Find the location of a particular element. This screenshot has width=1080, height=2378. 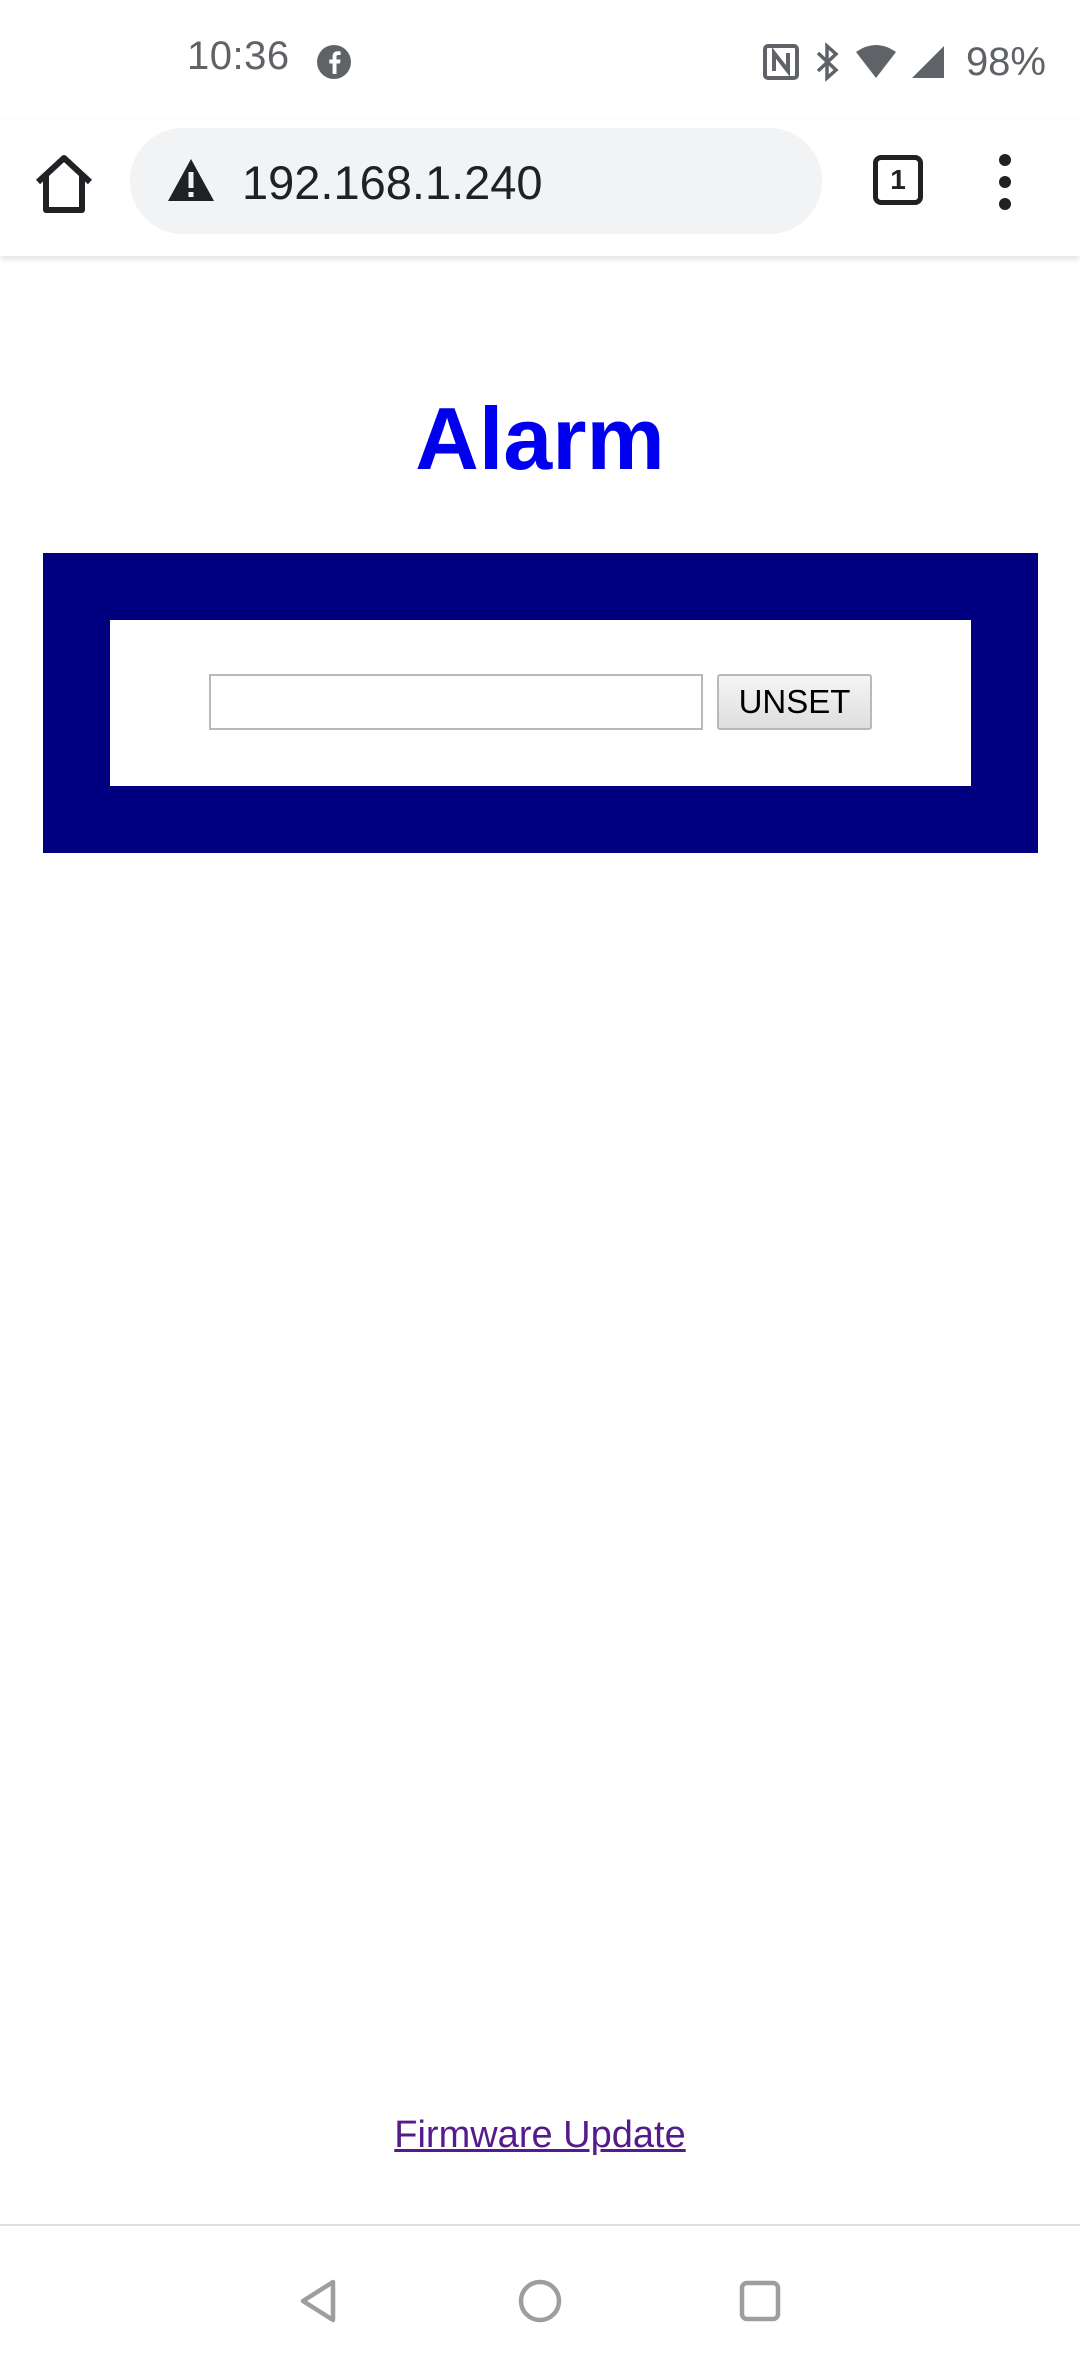

alarm-form: UNSET is located at coordinates (540, 703).